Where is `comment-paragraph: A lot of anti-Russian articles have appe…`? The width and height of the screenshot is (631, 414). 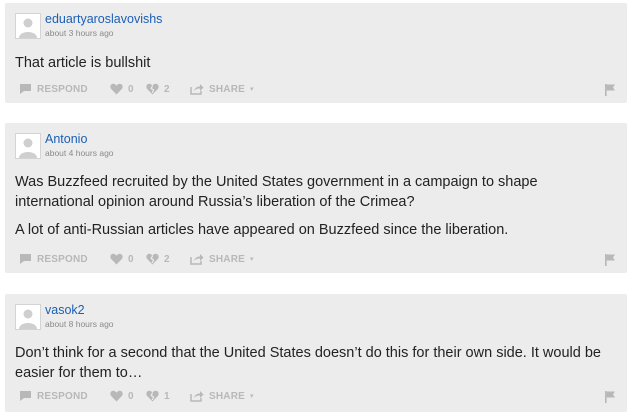
comment-paragraph: A lot of anti-Russian articles have appe… is located at coordinates (262, 230).